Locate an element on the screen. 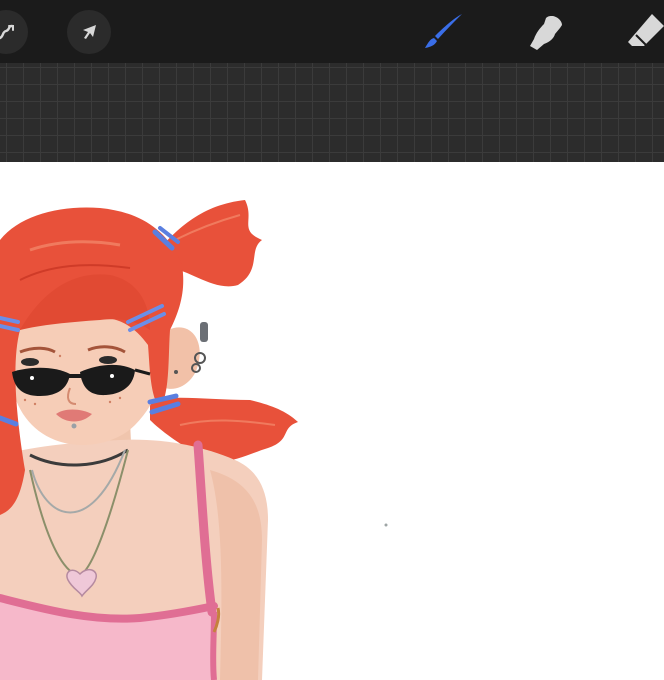  eraser-tool-button is located at coordinates (643, 32).